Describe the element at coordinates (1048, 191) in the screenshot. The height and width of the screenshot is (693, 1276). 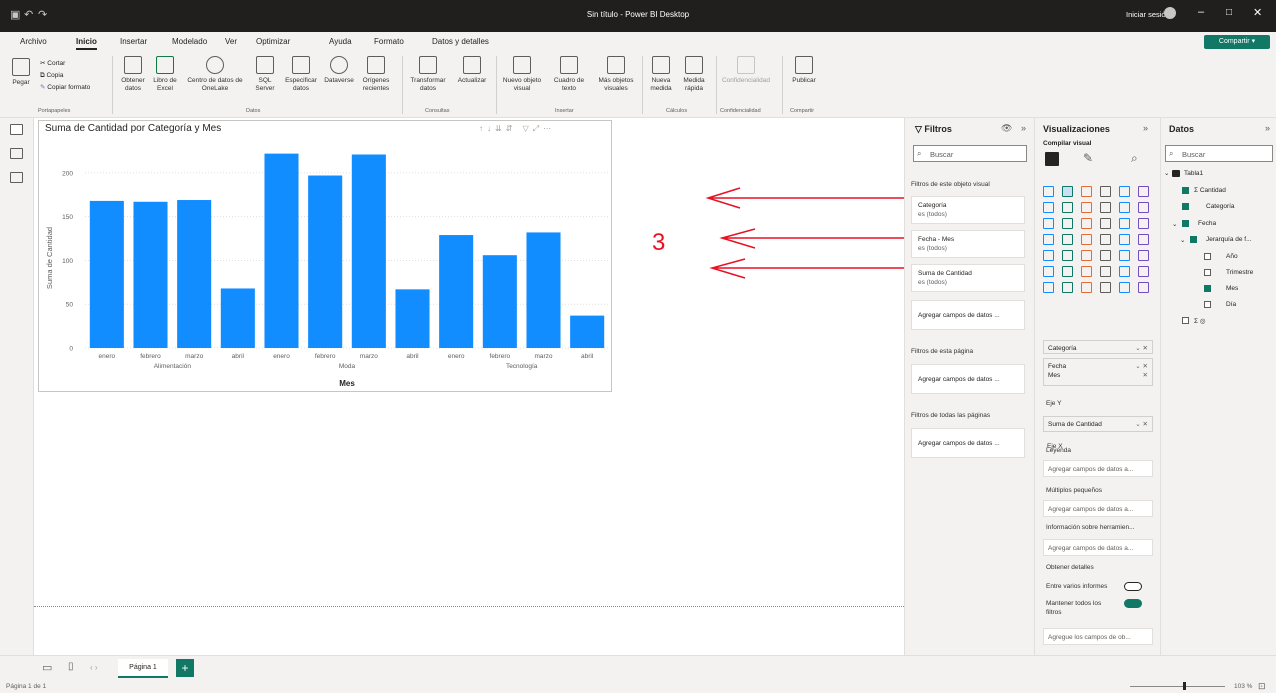
I see `stacked-bar-icon` at that location.